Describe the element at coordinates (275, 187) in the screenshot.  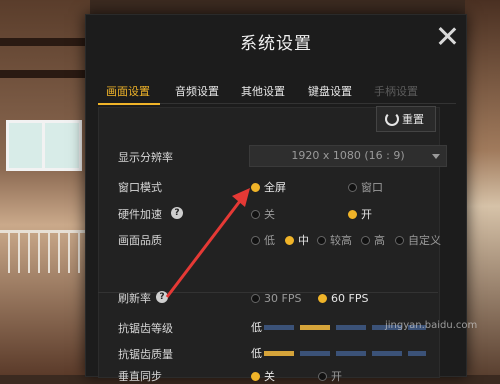
I see `option-label: 全屏` at that location.